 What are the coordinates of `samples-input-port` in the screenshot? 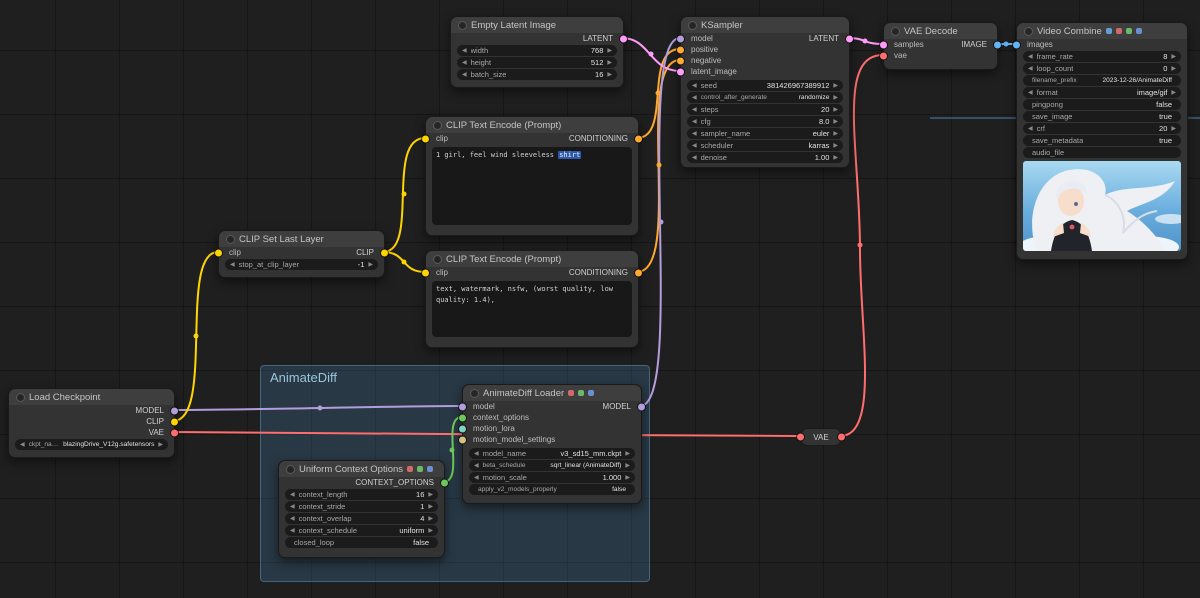 It's located at (883, 44).